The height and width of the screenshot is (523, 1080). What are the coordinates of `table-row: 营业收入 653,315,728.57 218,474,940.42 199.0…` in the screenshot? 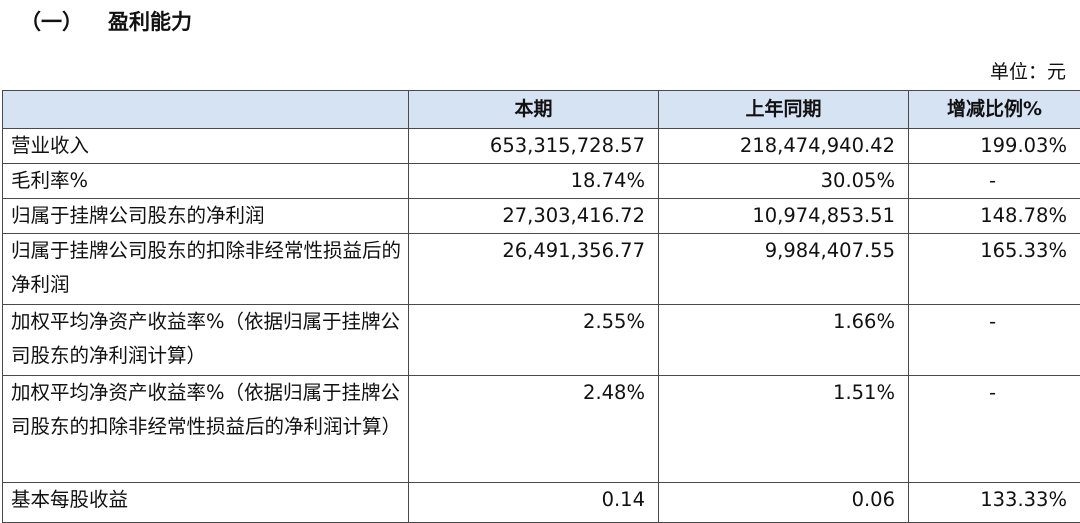 It's located at (541, 146).